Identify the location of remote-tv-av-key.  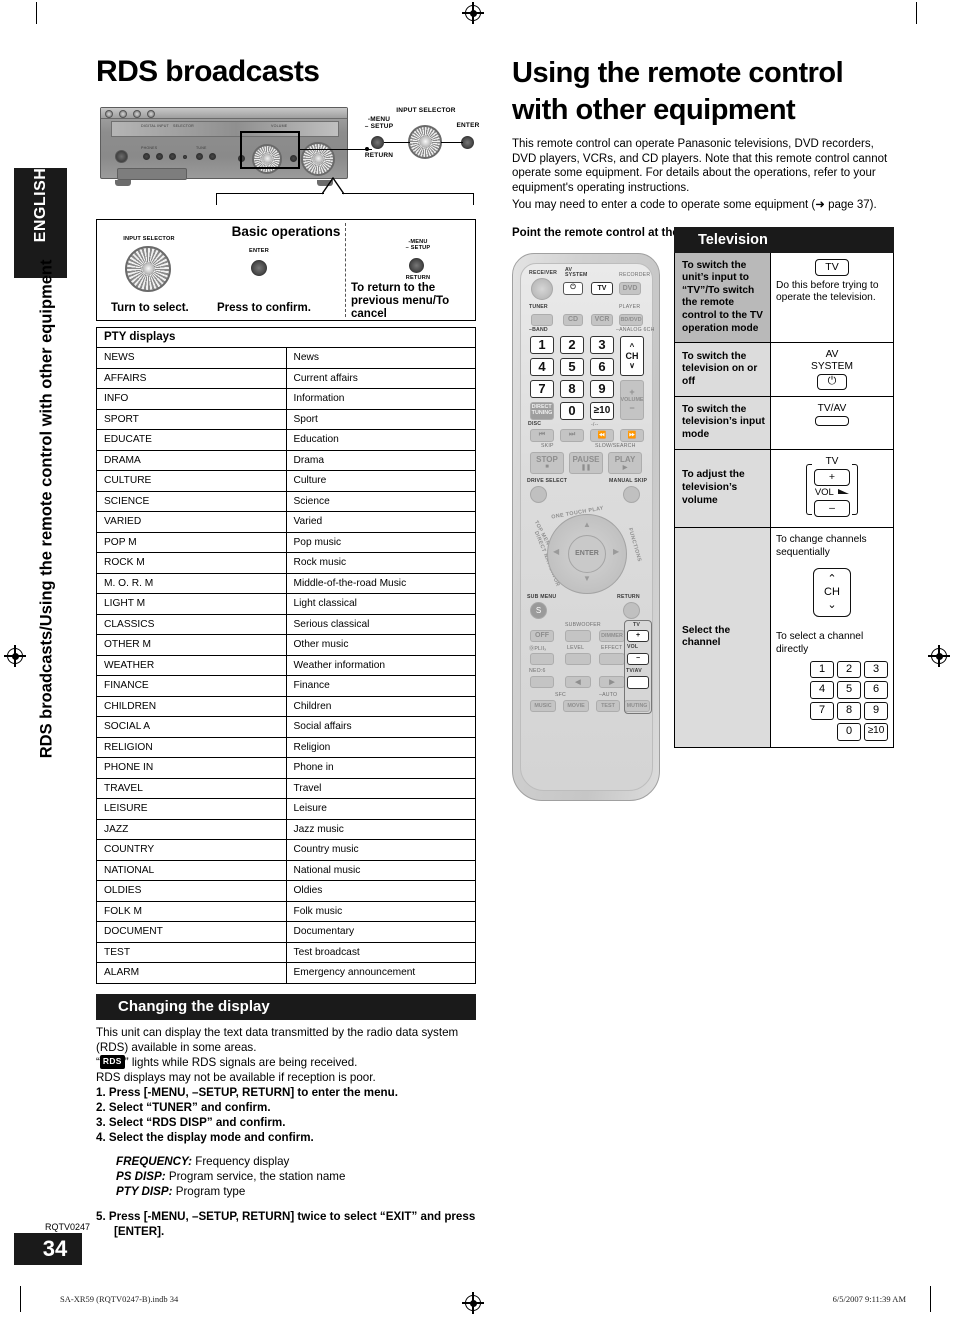
(638, 682).